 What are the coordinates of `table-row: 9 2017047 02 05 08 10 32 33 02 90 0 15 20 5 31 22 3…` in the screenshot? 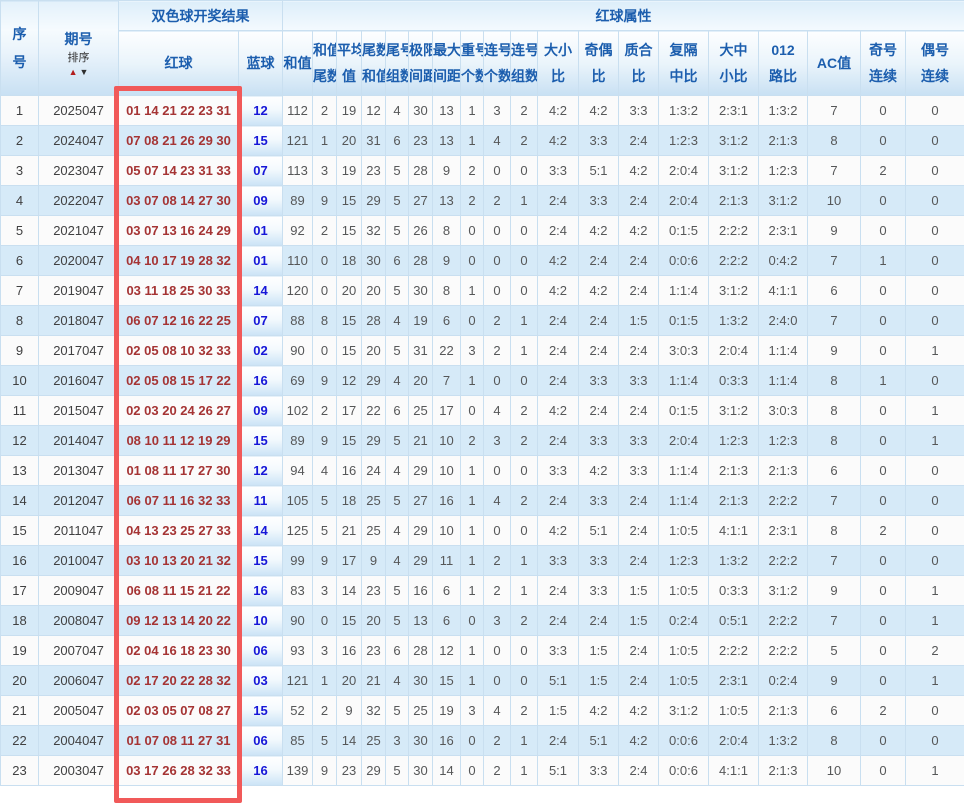 It's located at (482, 350).